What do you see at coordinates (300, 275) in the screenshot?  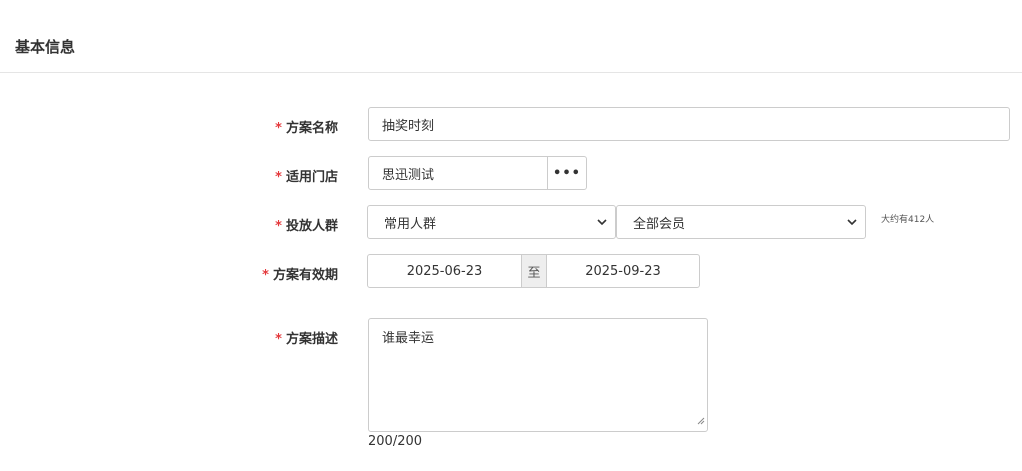 I see `validity-label: * 方案有效期` at bounding box center [300, 275].